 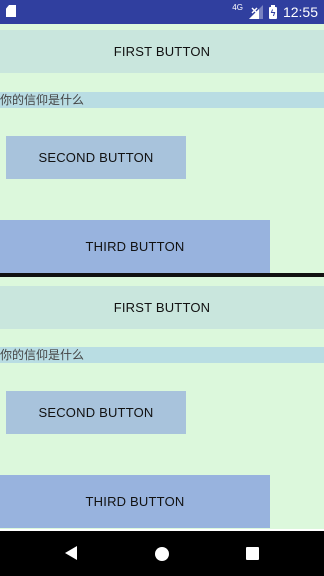 What do you see at coordinates (300, 12) in the screenshot?
I see `status-time: 12:55` at bounding box center [300, 12].